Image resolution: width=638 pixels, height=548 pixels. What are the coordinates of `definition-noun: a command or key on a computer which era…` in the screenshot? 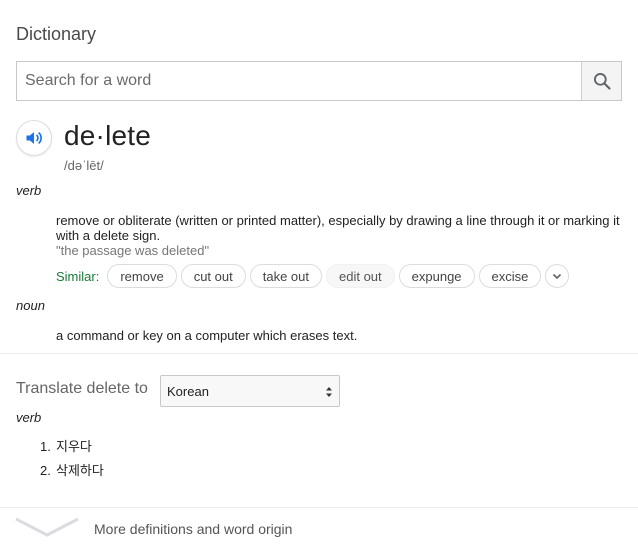 It's located at (207, 335).